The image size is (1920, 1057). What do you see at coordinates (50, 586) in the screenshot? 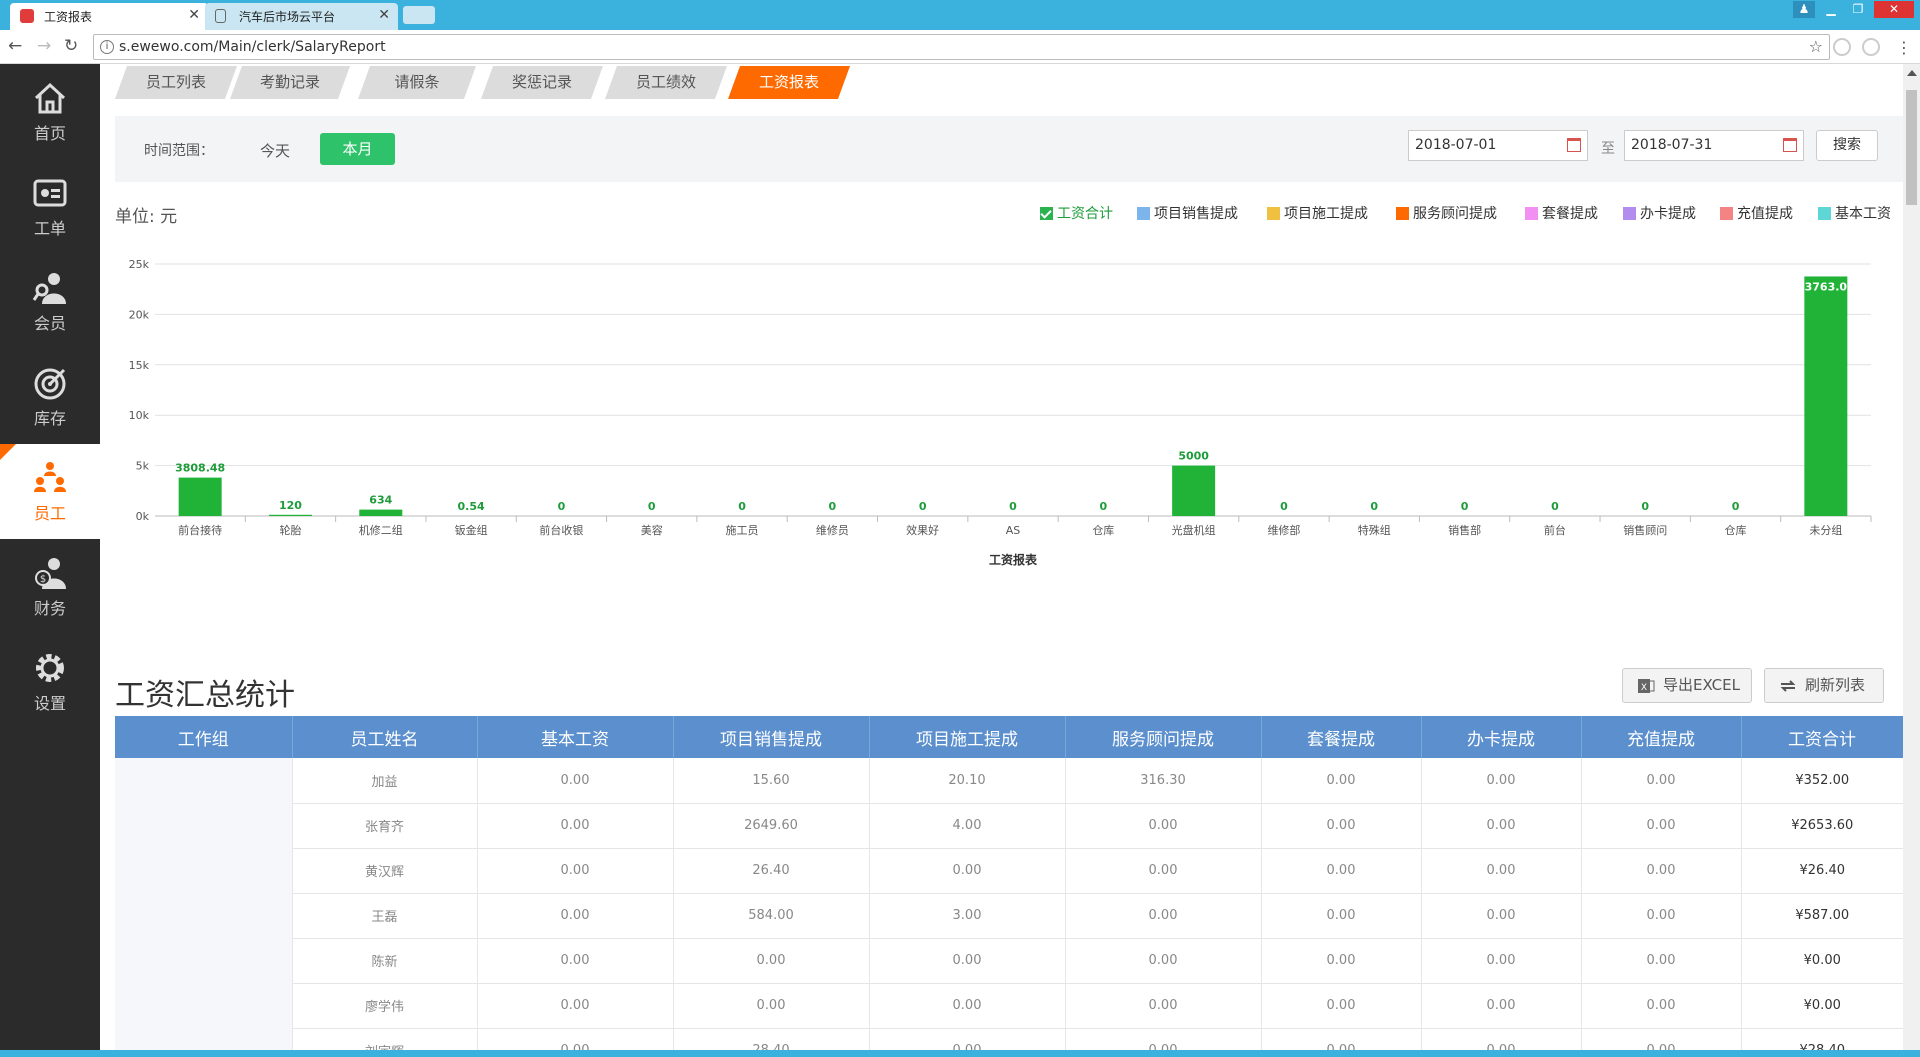
I see `sidebar-item-finance: $ 财务` at bounding box center [50, 586].